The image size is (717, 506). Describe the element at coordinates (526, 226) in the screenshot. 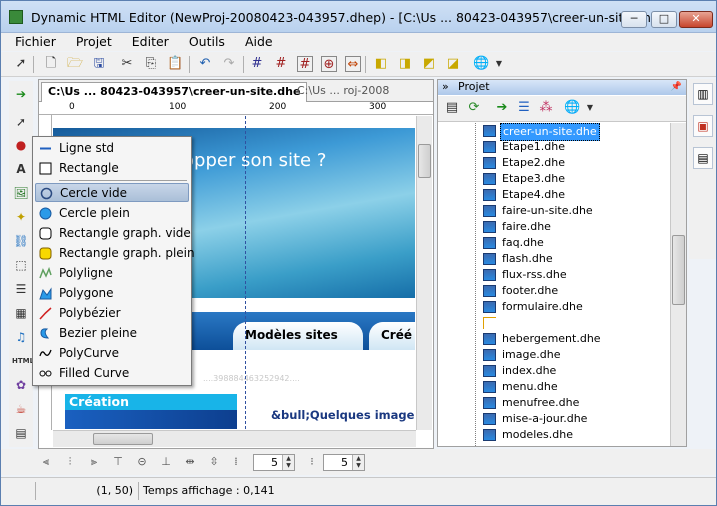

I see `file-name-label: faire.dhe` at that location.